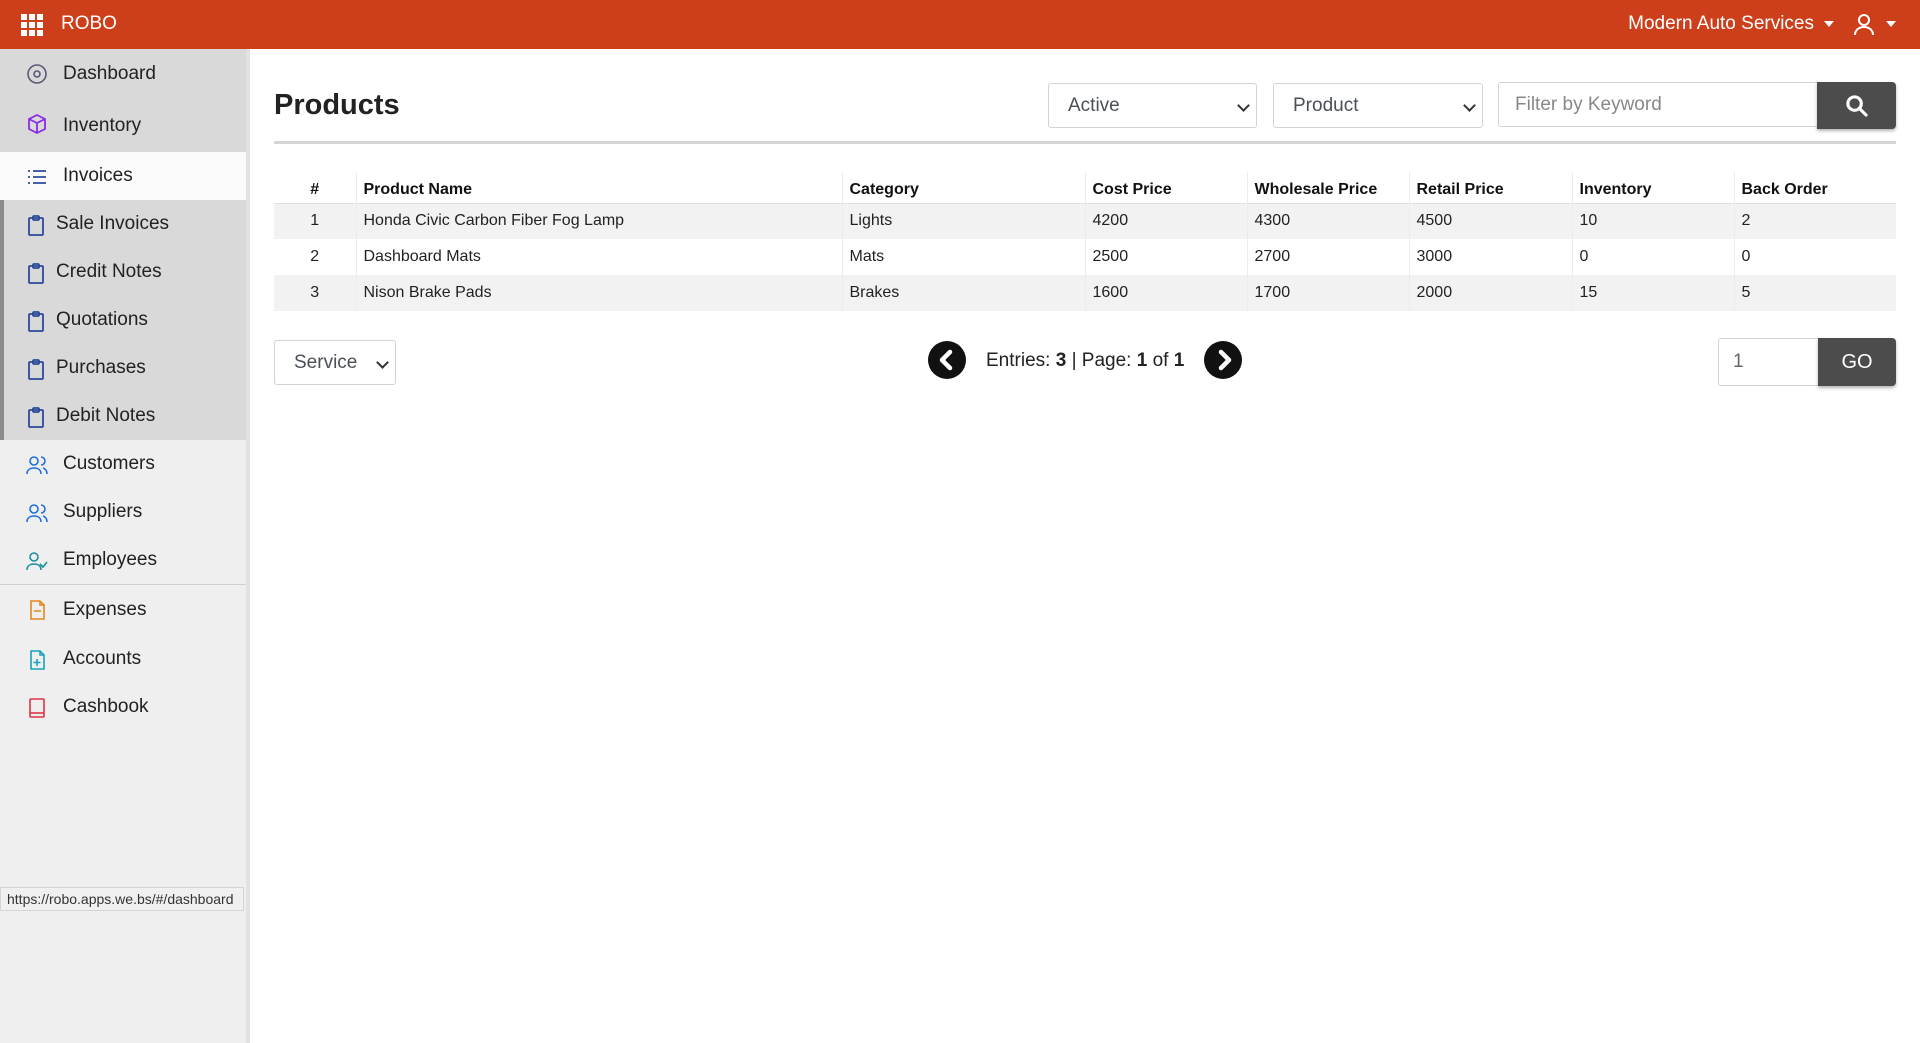 The height and width of the screenshot is (1043, 1920). What do you see at coordinates (1652, 221) in the screenshot?
I see `table-cell: 10` at bounding box center [1652, 221].